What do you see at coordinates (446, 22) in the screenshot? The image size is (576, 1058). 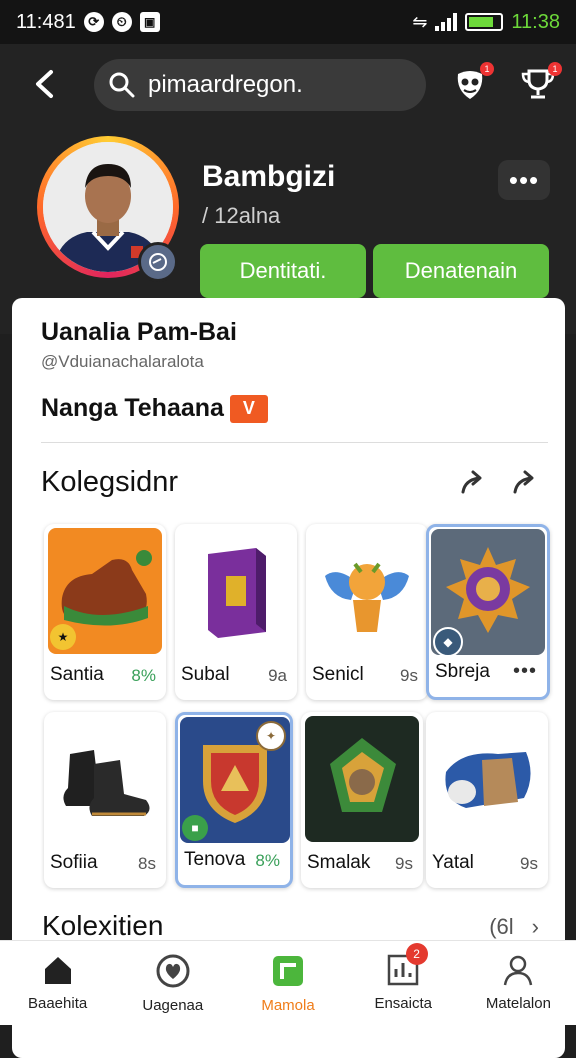 I see `signal-icon` at bounding box center [446, 22].